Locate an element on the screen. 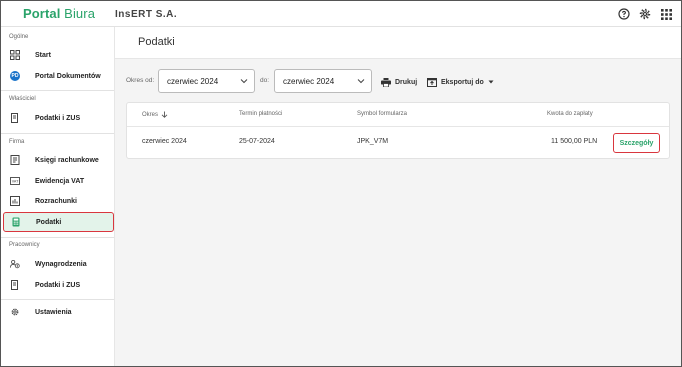 This screenshot has width=682, height=367. cell-amount: 11 500,00 PLN is located at coordinates (574, 141).